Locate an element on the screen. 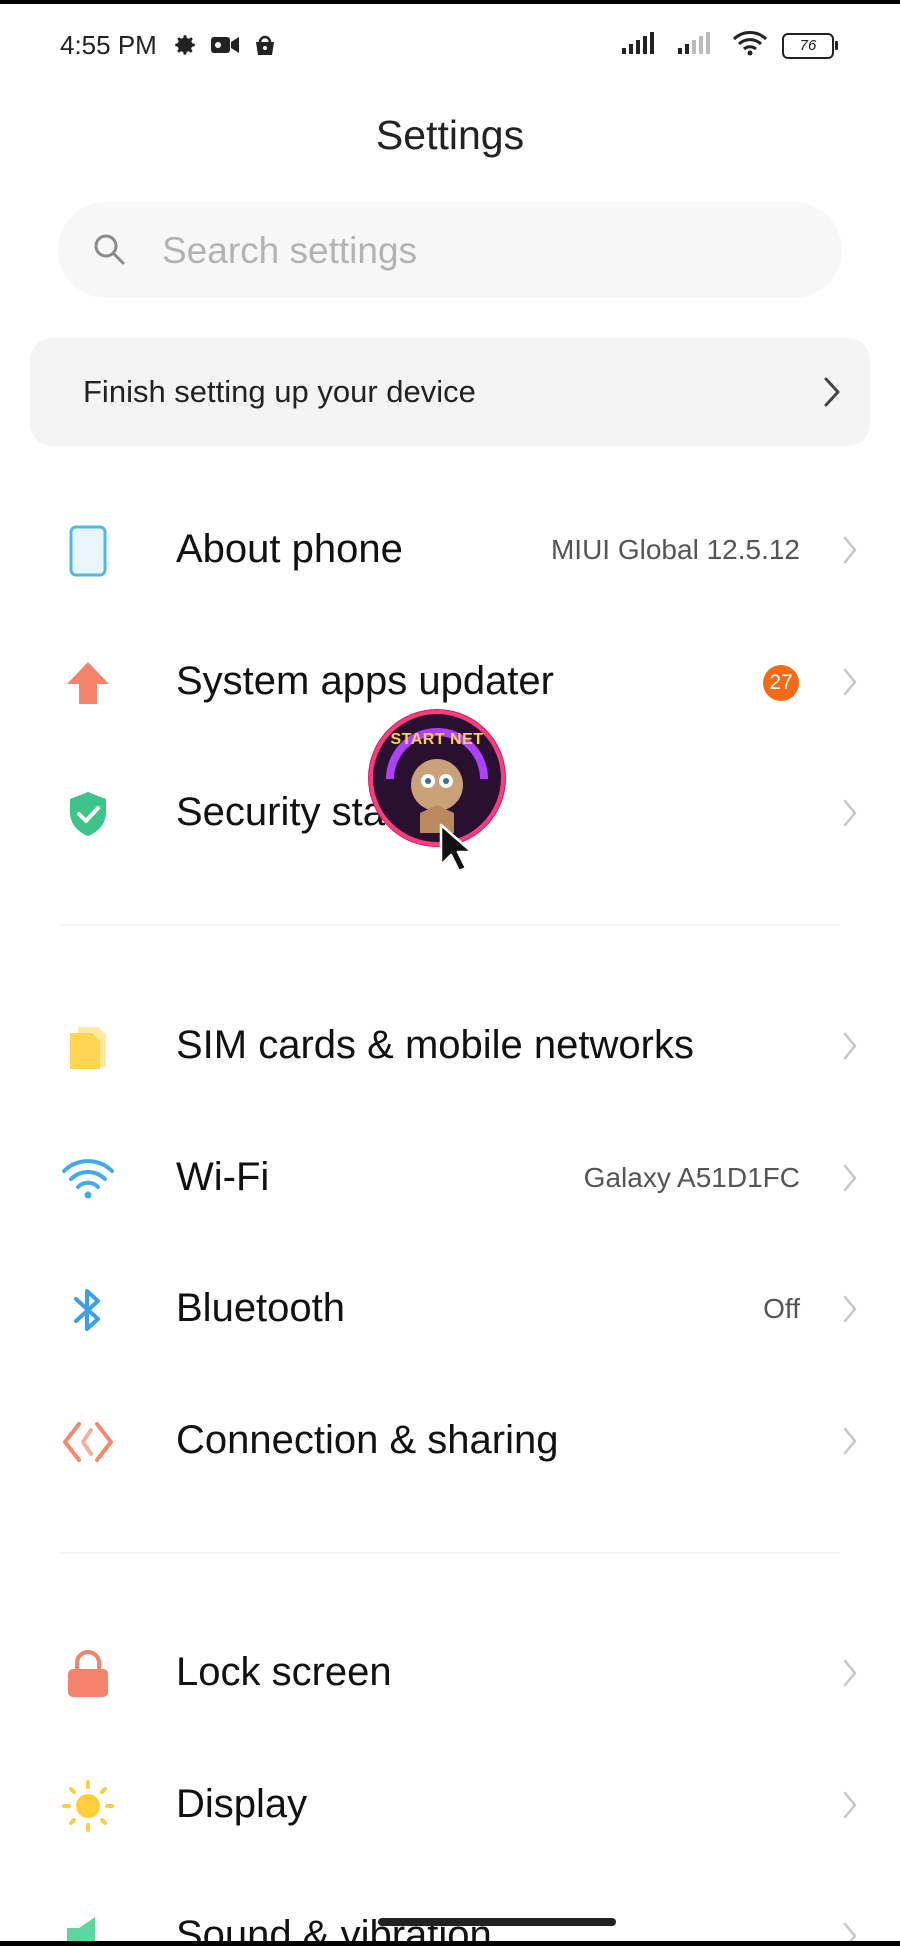 This screenshot has height=1946, width=900. settings-item-lock-screen: Lock screen is located at coordinates (450, 1674).